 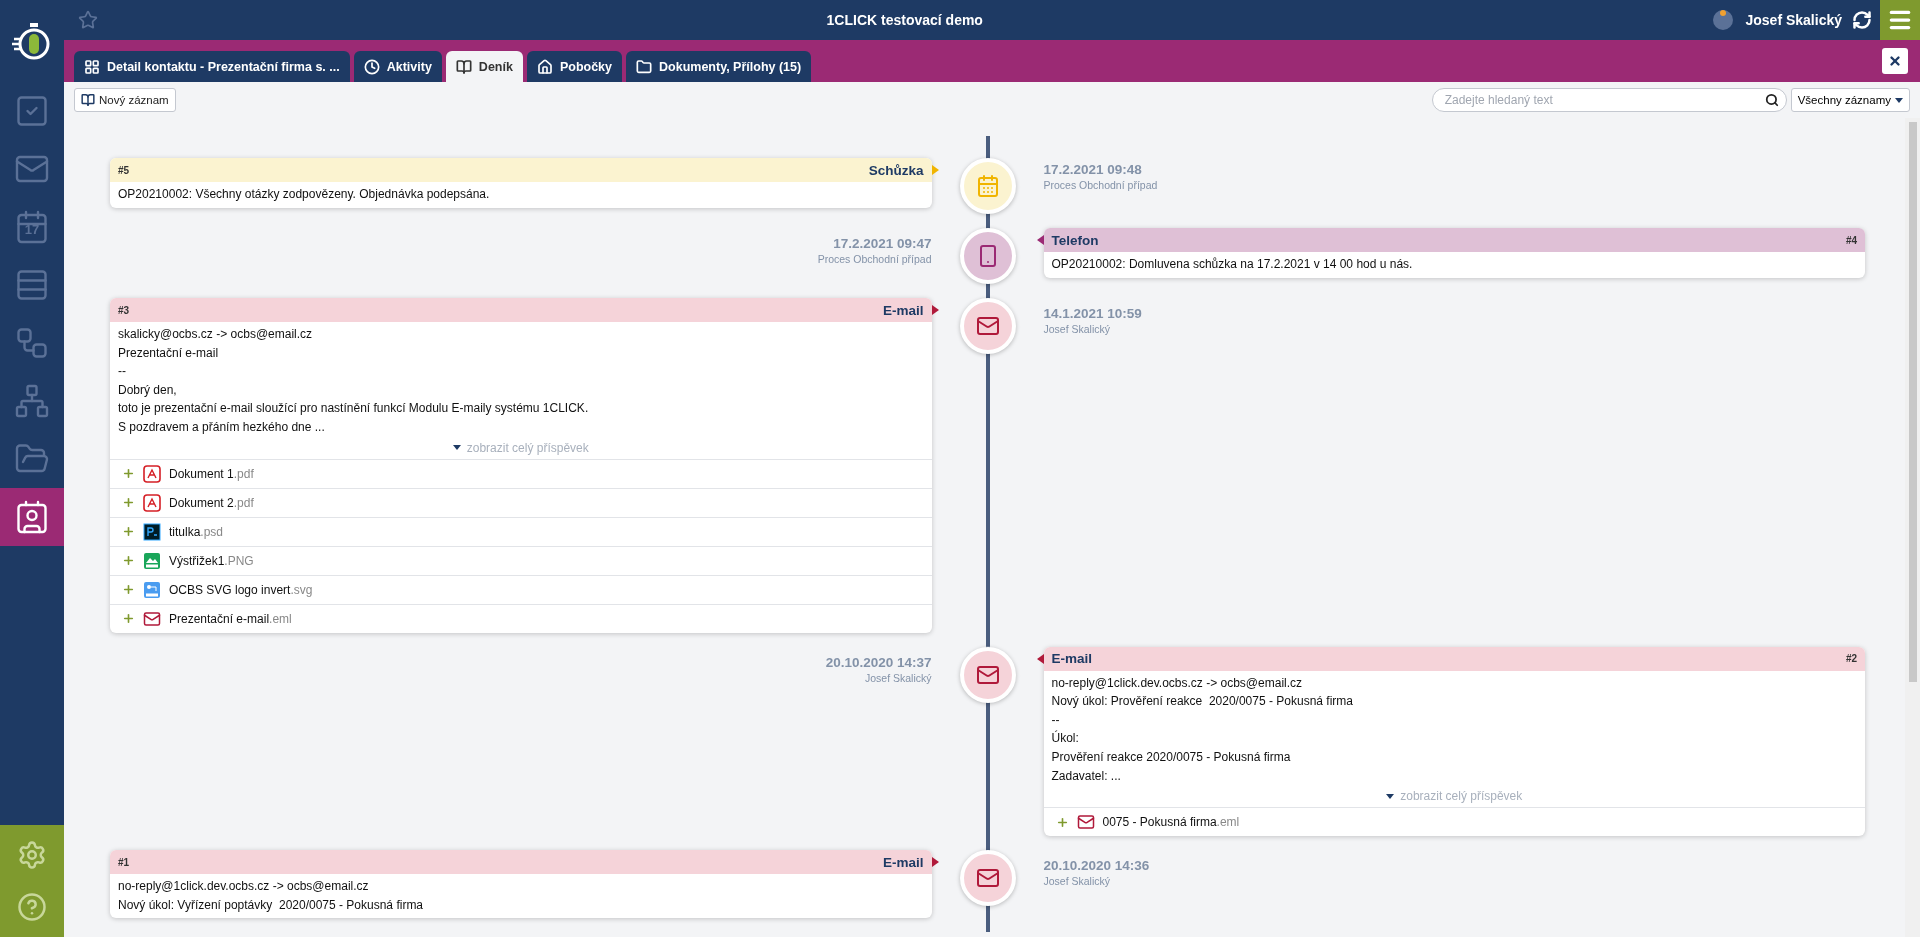 What do you see at coordinates (32, 227) in the screenshot?
I see `calendar-icon` at bounding box center [32, 227].